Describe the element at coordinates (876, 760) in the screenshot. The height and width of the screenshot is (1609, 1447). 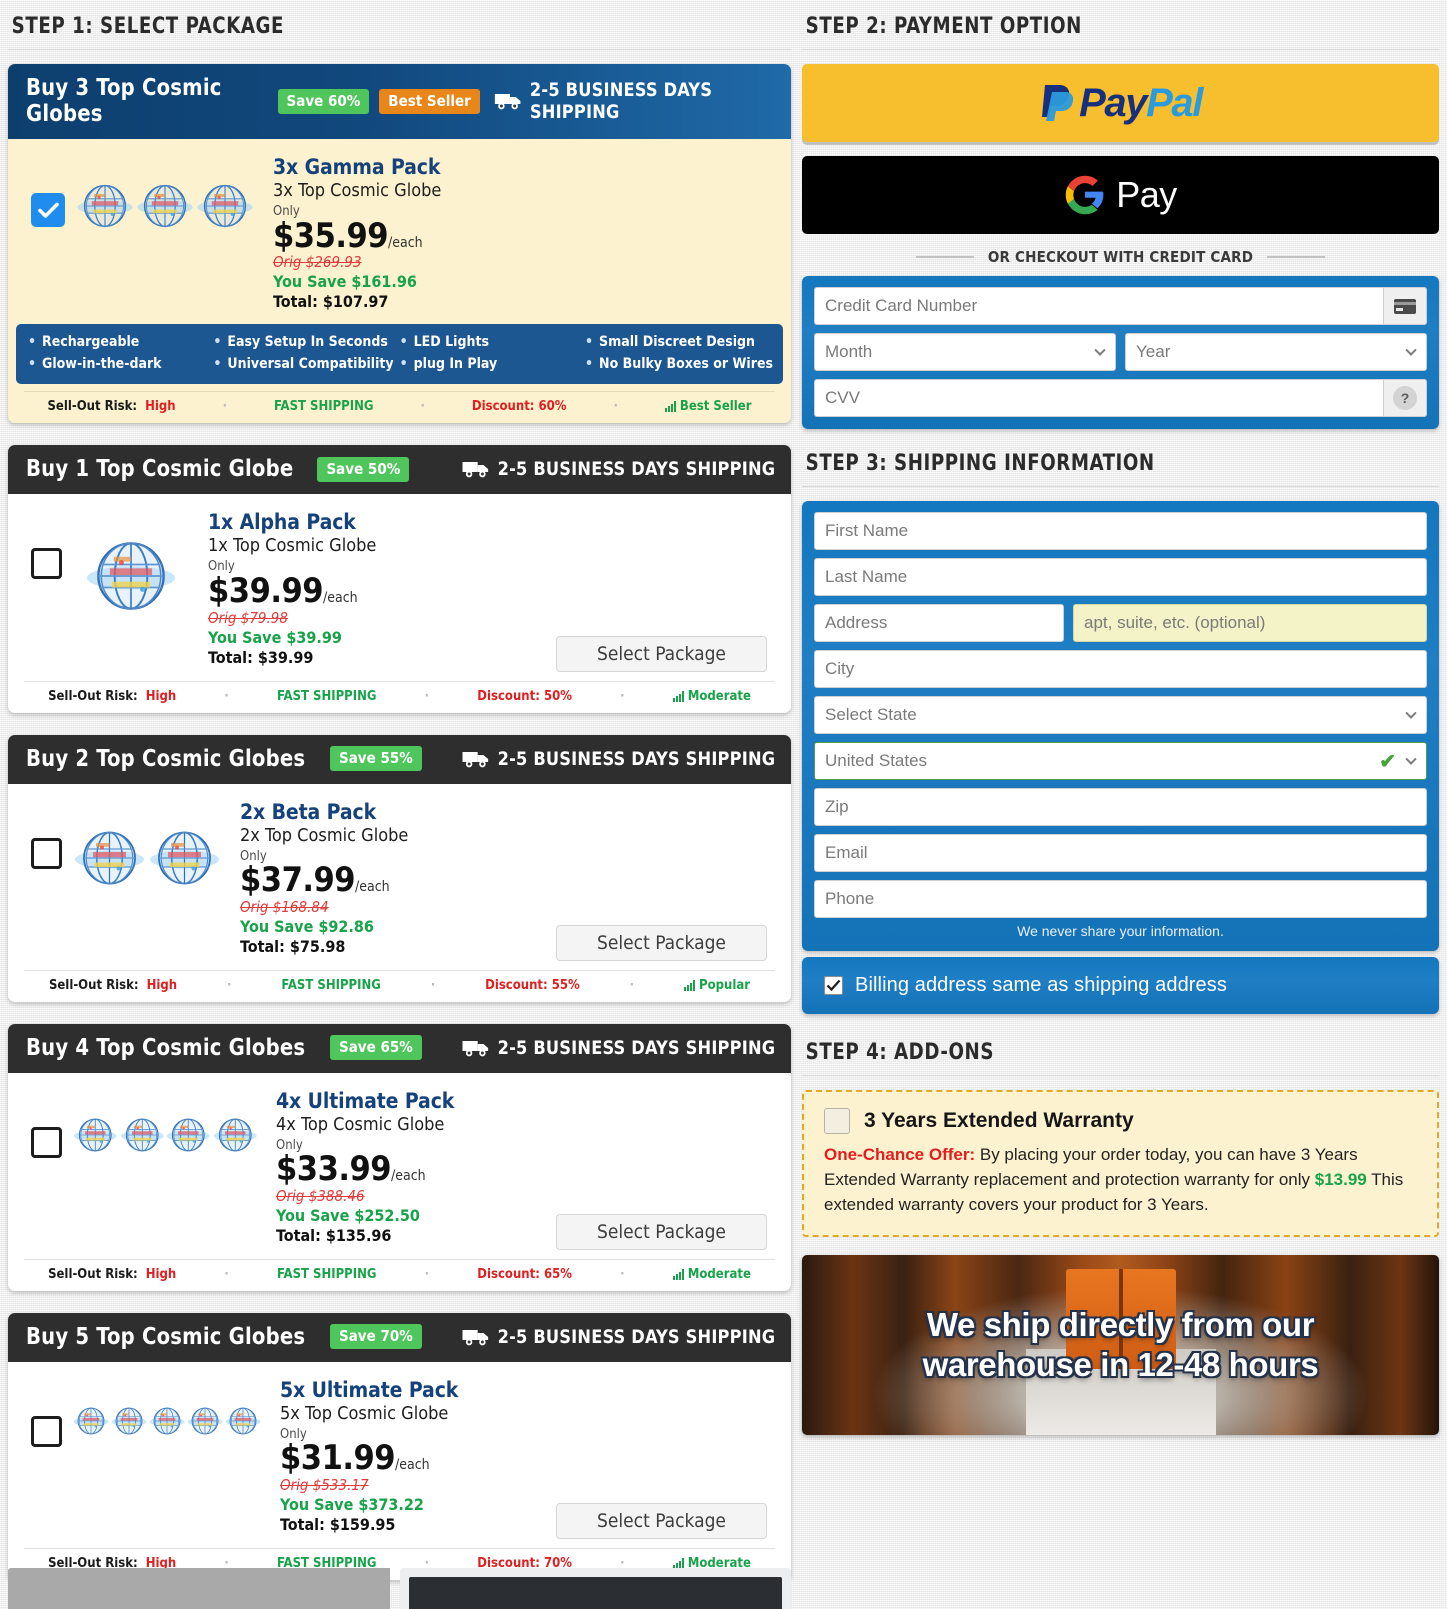
I see `country-value: United States` at that location.